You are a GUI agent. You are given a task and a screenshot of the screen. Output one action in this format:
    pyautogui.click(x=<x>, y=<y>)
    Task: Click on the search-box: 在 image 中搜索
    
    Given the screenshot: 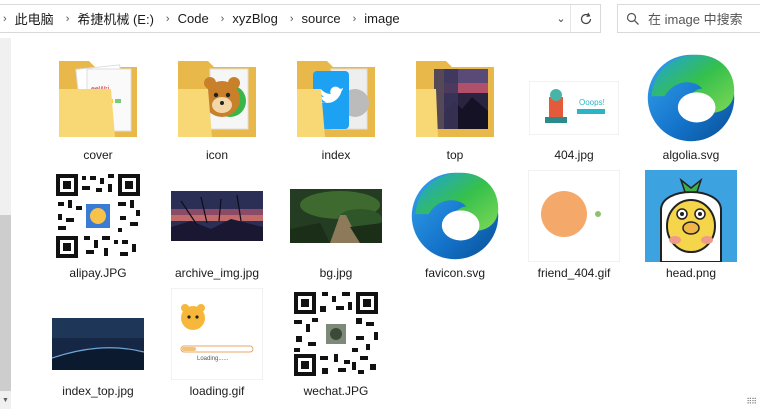 What is the action you would take?
    pyautogui.click(x=688, y=18)
    